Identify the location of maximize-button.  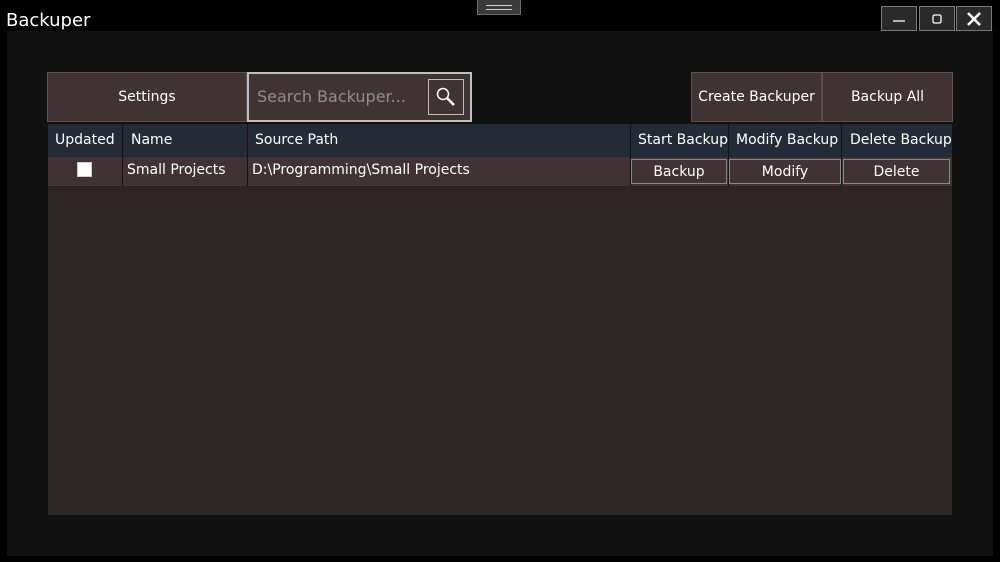
(937, 18).